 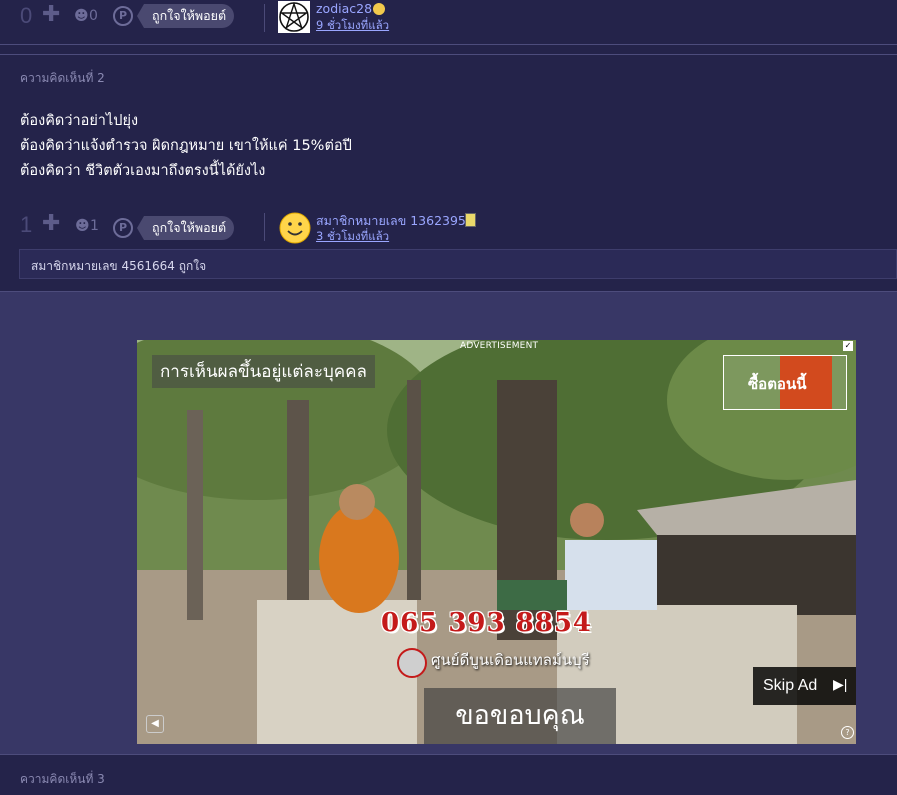 I want to click on ad-phone-number: 065 393 8854, so click(x=487, y=623).